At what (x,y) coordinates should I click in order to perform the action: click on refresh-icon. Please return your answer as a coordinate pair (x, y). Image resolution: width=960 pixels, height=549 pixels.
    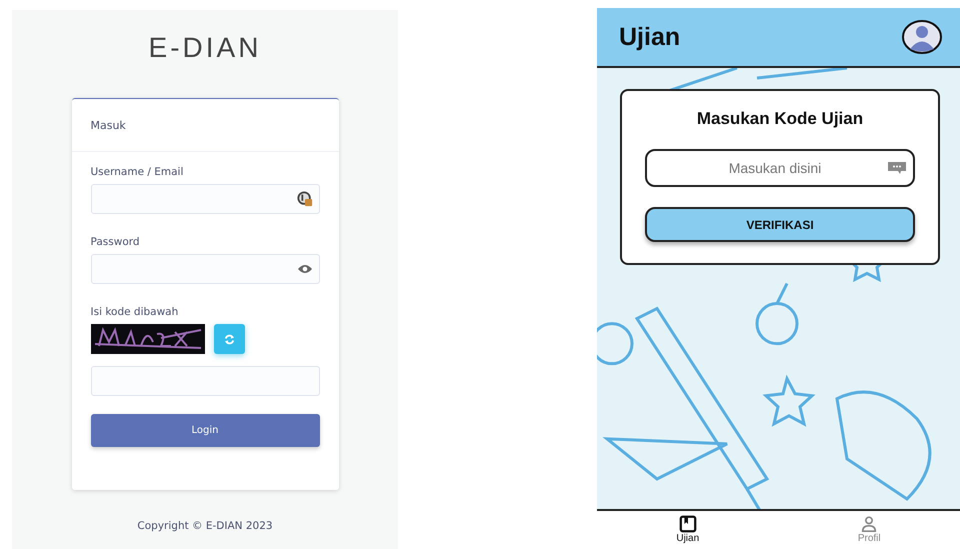
    Looking at the image, I should click on (229, 339).